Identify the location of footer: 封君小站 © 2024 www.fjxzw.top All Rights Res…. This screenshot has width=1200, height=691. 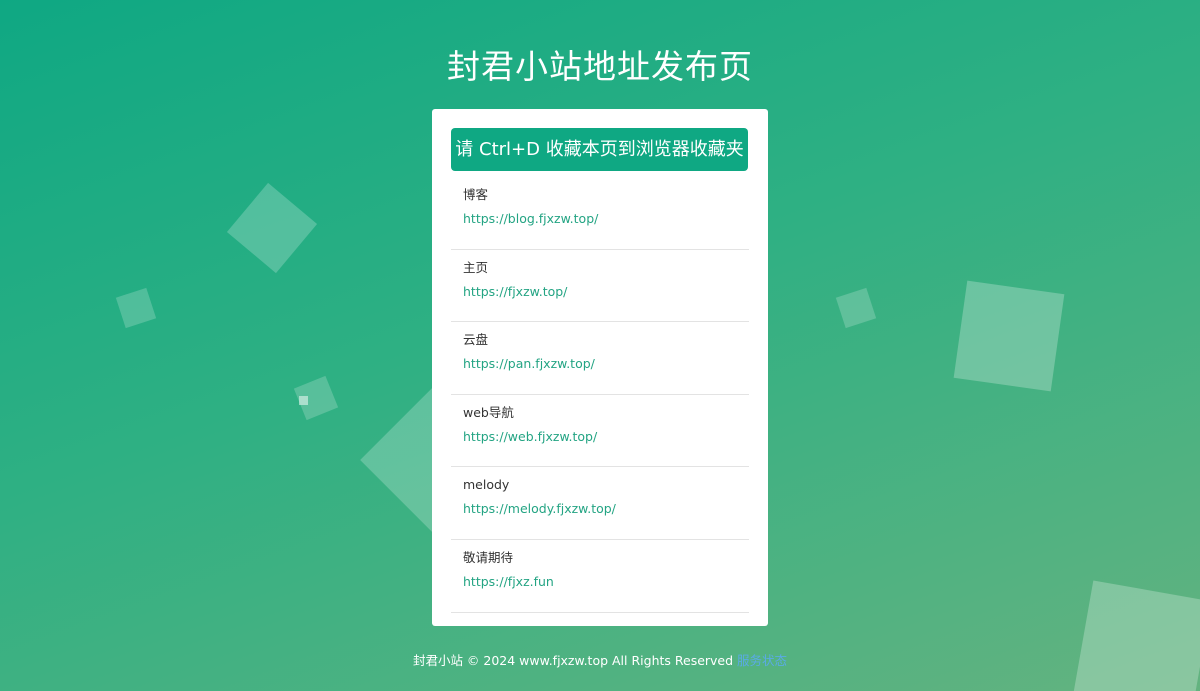
(600, 659).